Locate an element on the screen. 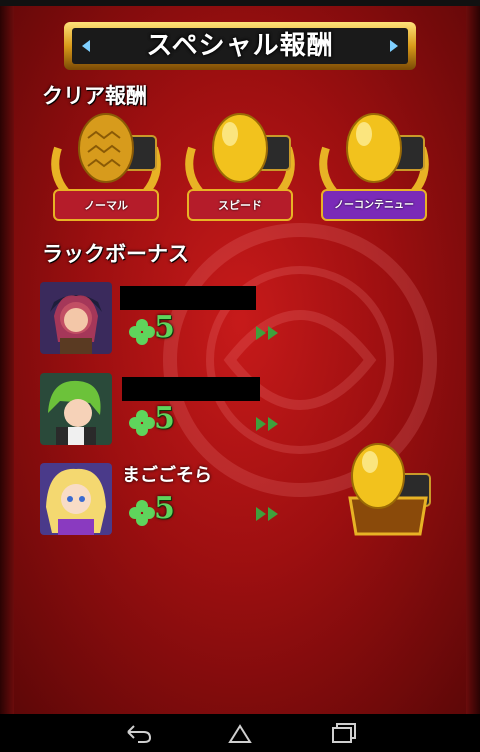 The image size is (480, 752). reward-normal: ノーマル is located at coordinates (106, 169).